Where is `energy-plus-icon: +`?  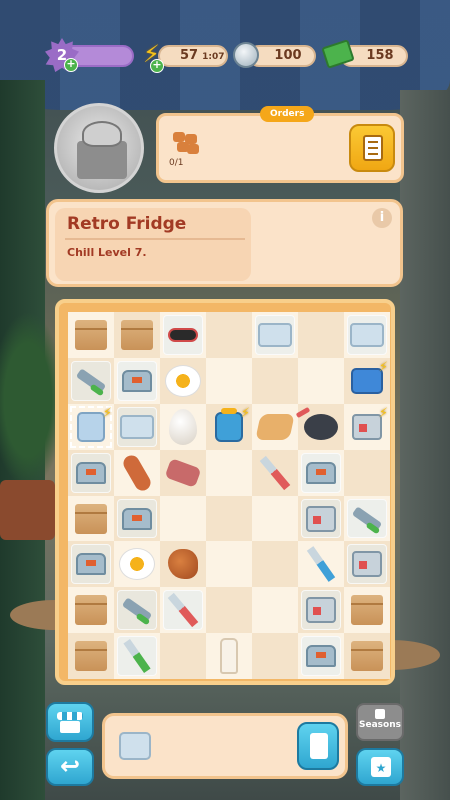
energy-plus-icon: + is located at coordinates (157, 66).